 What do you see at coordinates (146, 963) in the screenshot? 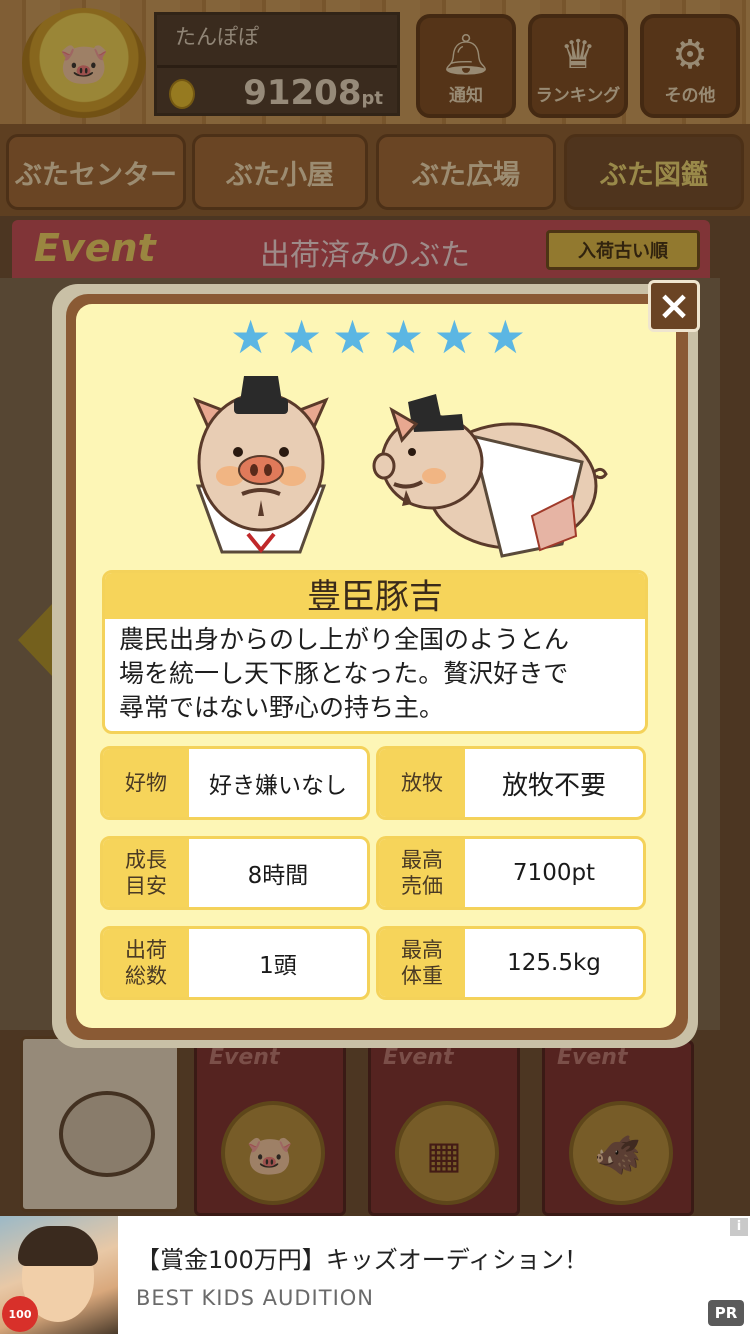
I see `stat-label: 出荷 総数` at bounding box center [146, 963].